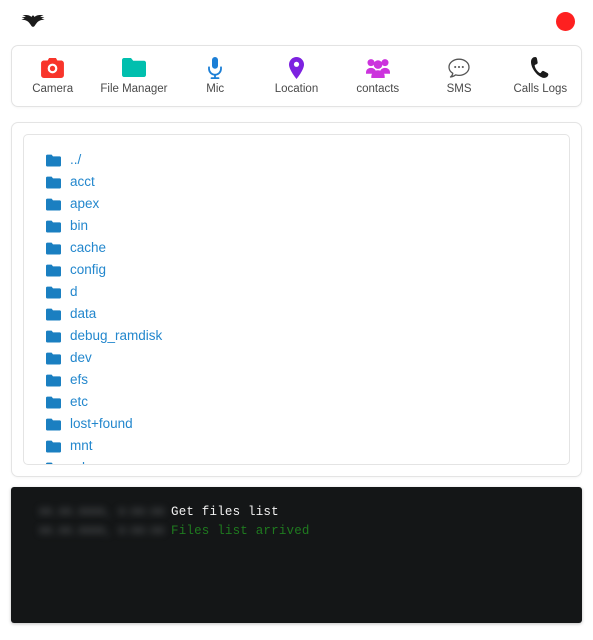 Image resolution: width=593 pixels, height=640 pixels. I want to click on nav-item-contacts: contacts, so click(377, 76).